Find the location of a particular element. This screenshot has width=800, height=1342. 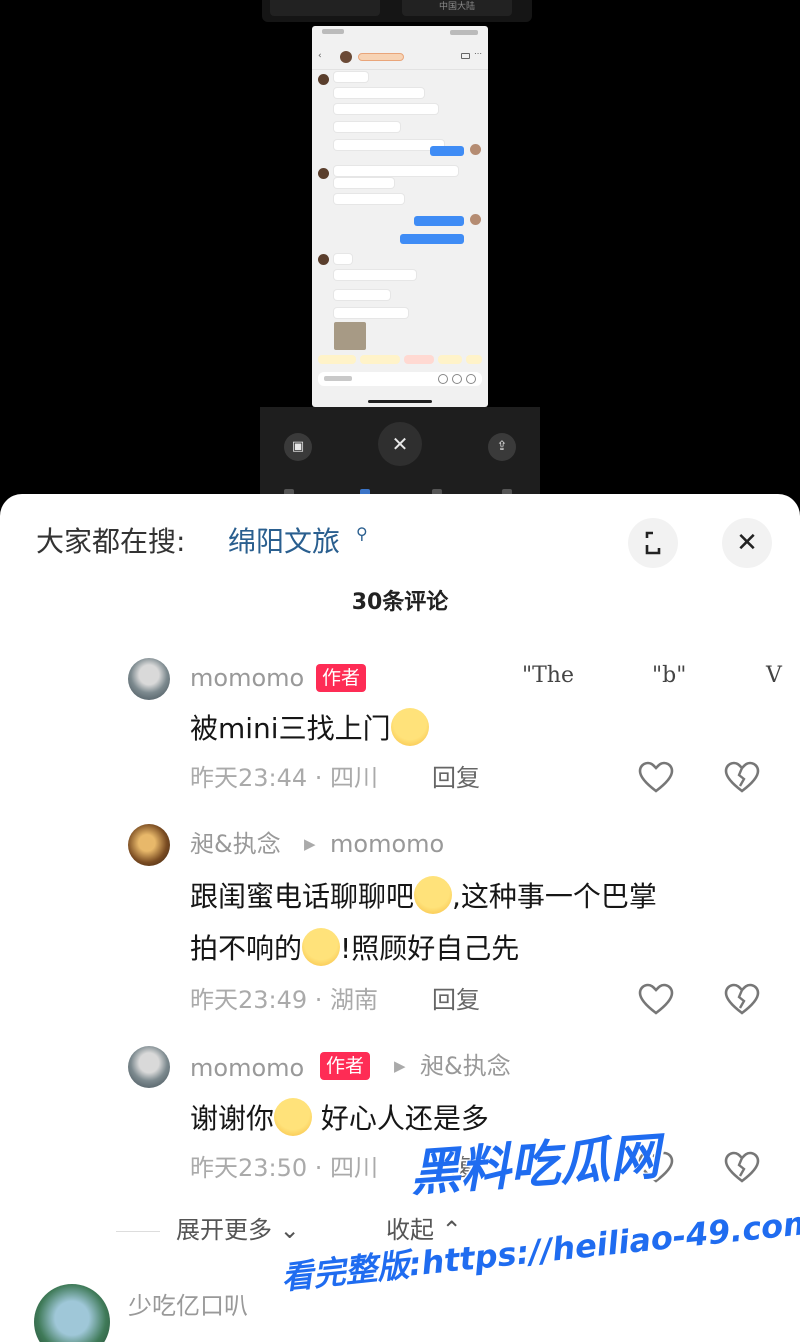

comment-text: 被mini三找上门 is located at coordinates (309, 727).